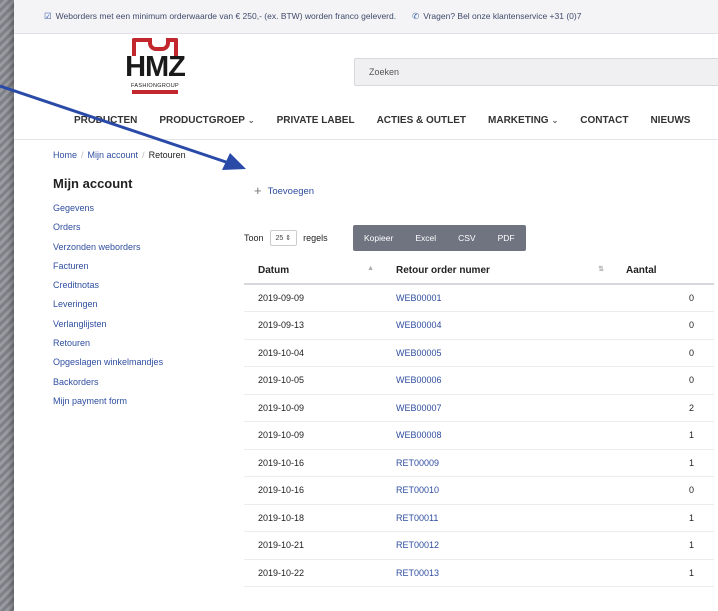  Describe the element at coordinates (148, 208) in the screenshot. I see `sidebar-item: Gegevens` at that location.